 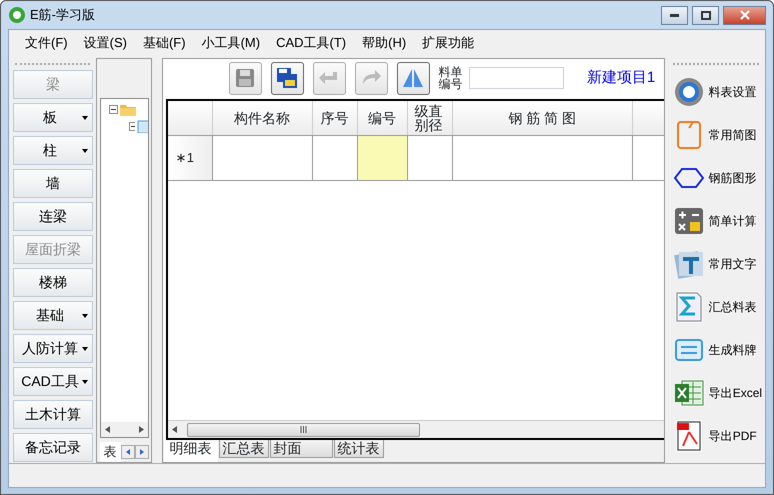 I want to click on tool-button: 导出PDF, so click(x=715, y=435).